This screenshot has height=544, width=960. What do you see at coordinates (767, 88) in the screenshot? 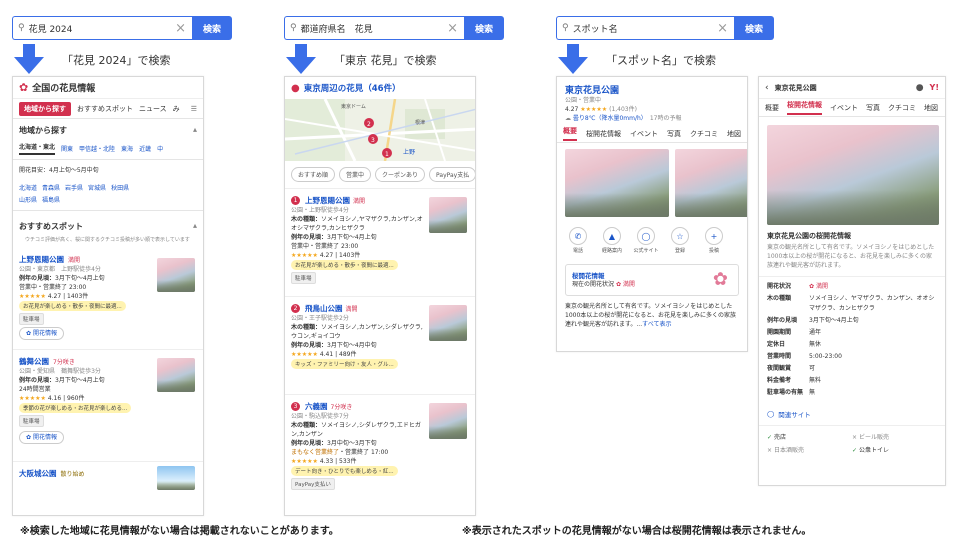
I see `back-icon: ‹` at bounding box center [767, 88].